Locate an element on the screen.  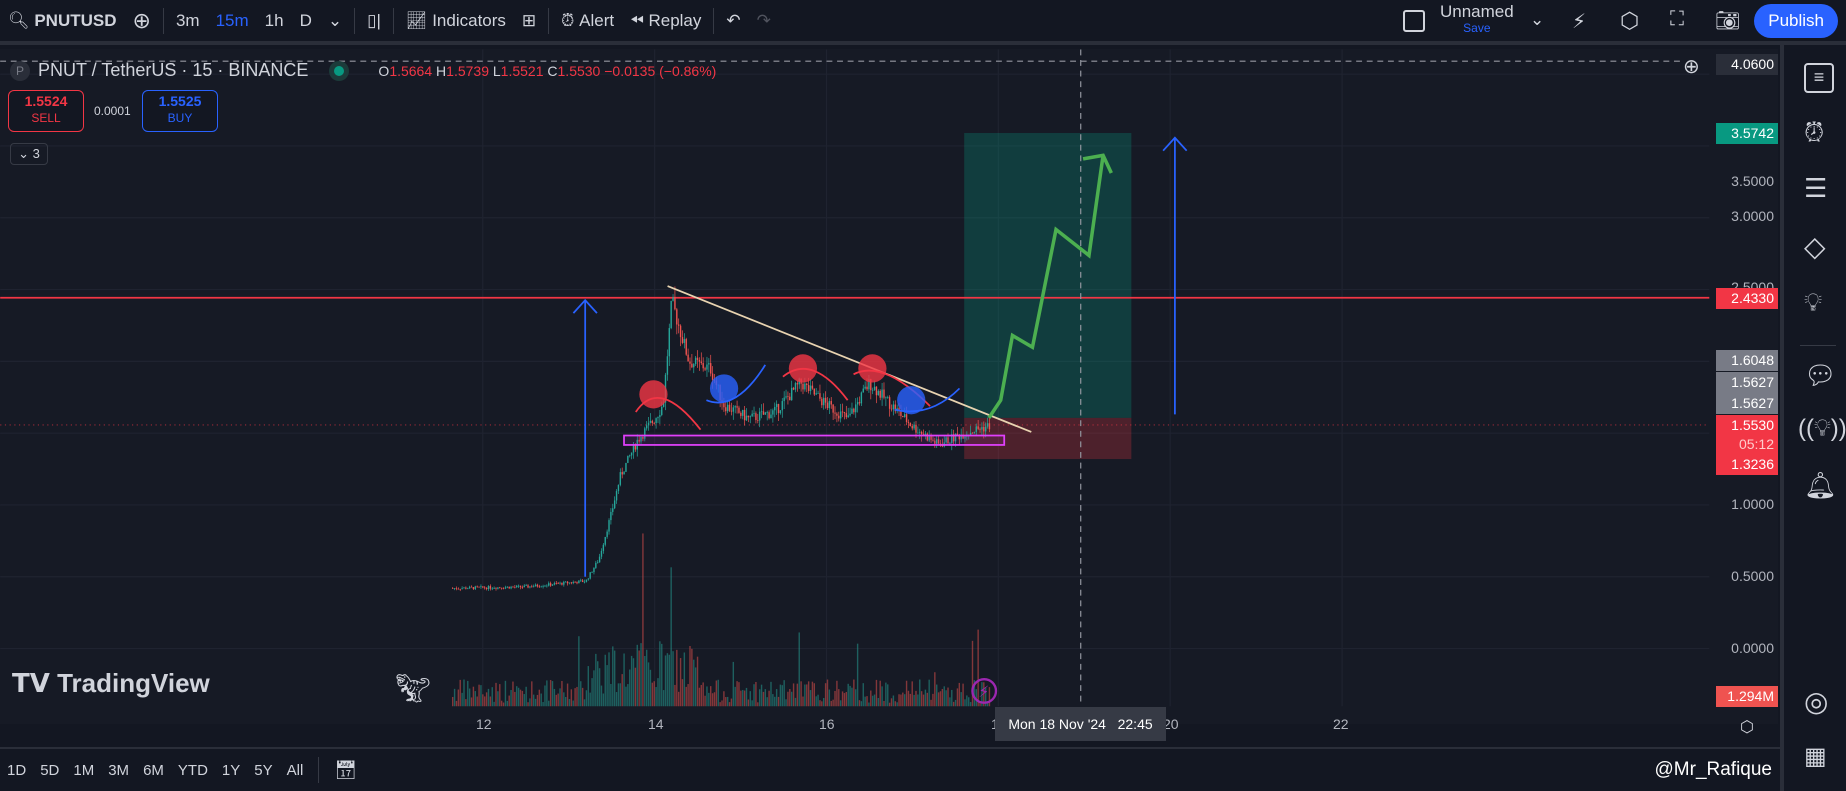
buy-button: 1.5525 BUY is located at coordinates (180, 111).